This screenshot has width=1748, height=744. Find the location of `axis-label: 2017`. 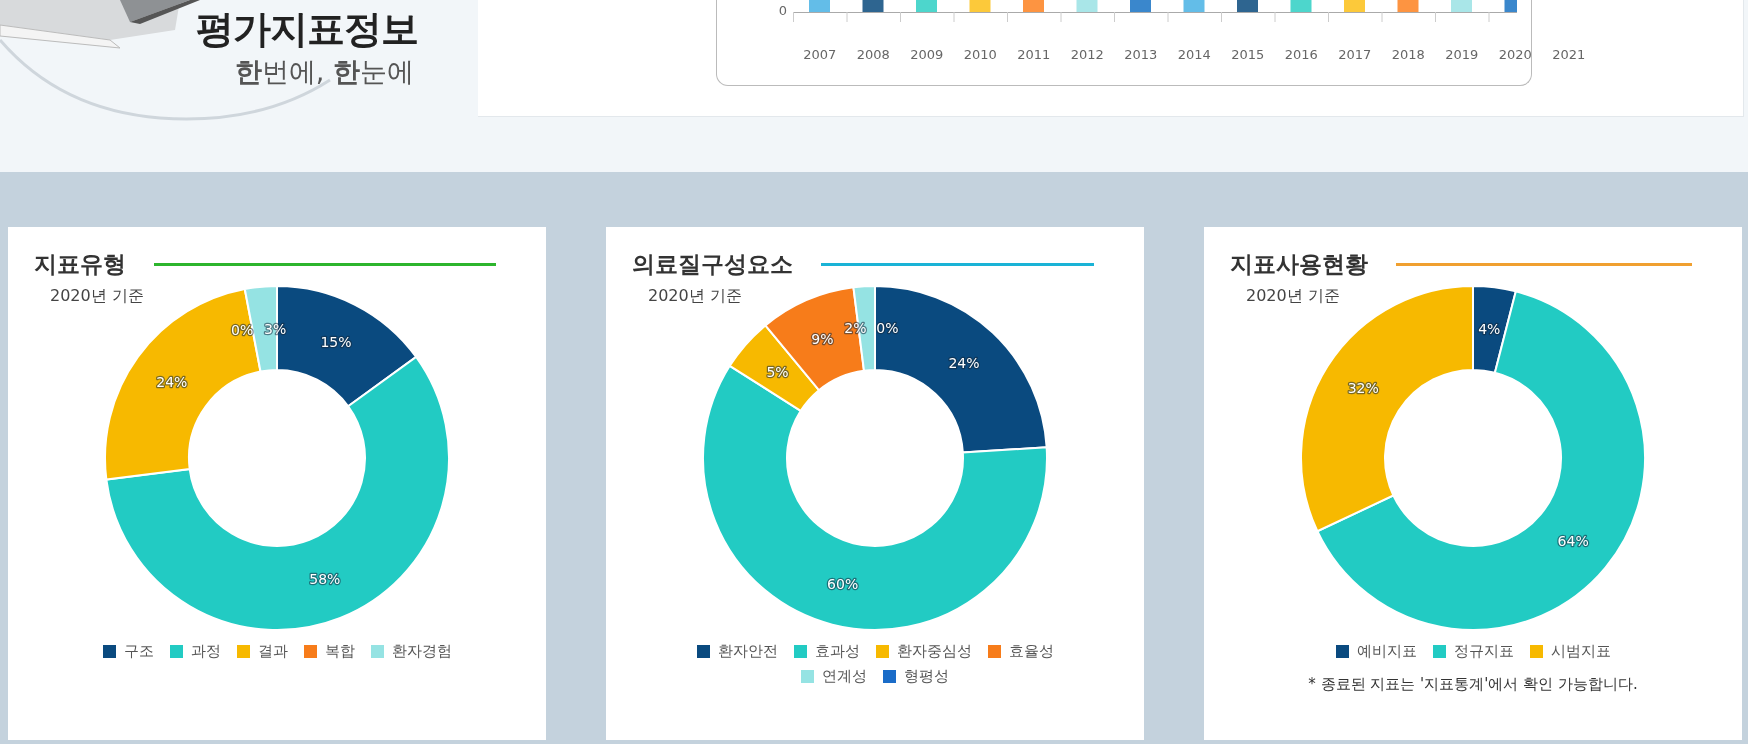

axis-label: 2017 is located at coordinates (1355, 55).